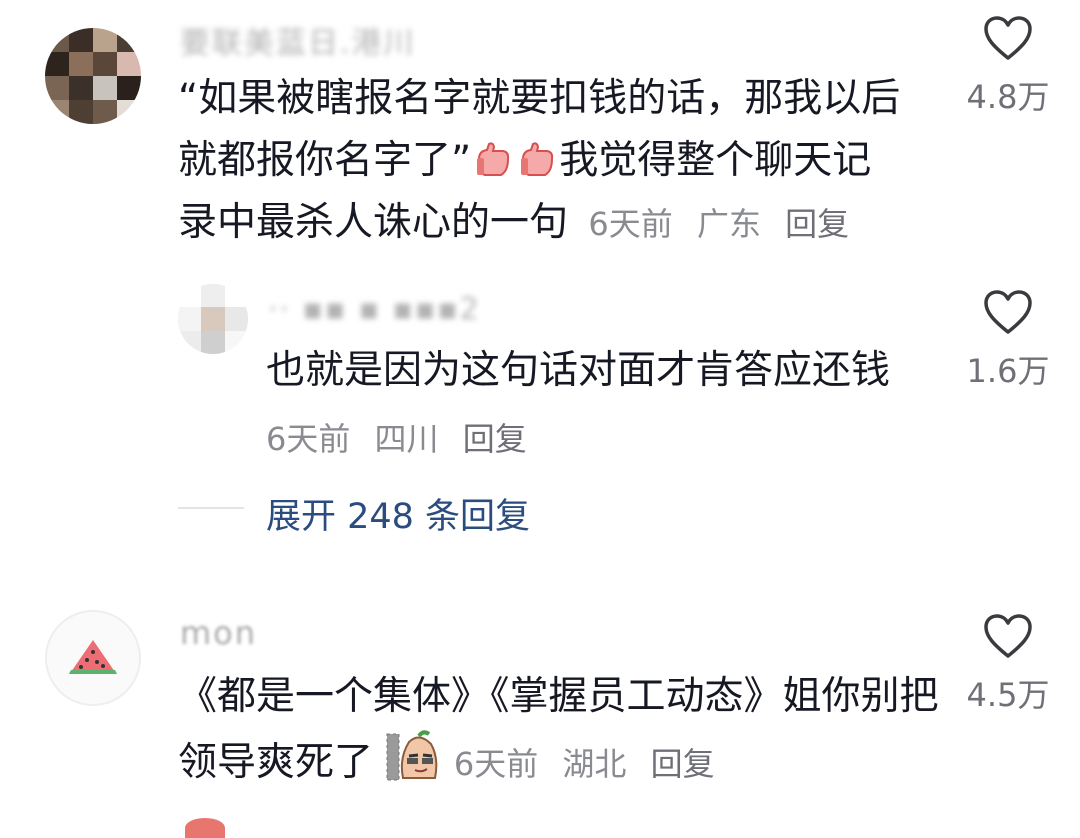  I want to click on comment-text: 《都是一个集体》《掌握员工动态》姐你别把 领导爽死了 6天前 湖北 回复, so click(558, 733).